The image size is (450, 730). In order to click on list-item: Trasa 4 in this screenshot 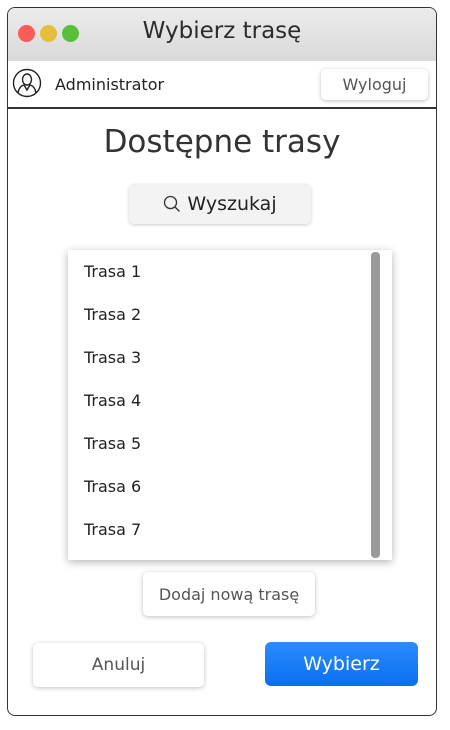, I will do `click(230, 400)`.